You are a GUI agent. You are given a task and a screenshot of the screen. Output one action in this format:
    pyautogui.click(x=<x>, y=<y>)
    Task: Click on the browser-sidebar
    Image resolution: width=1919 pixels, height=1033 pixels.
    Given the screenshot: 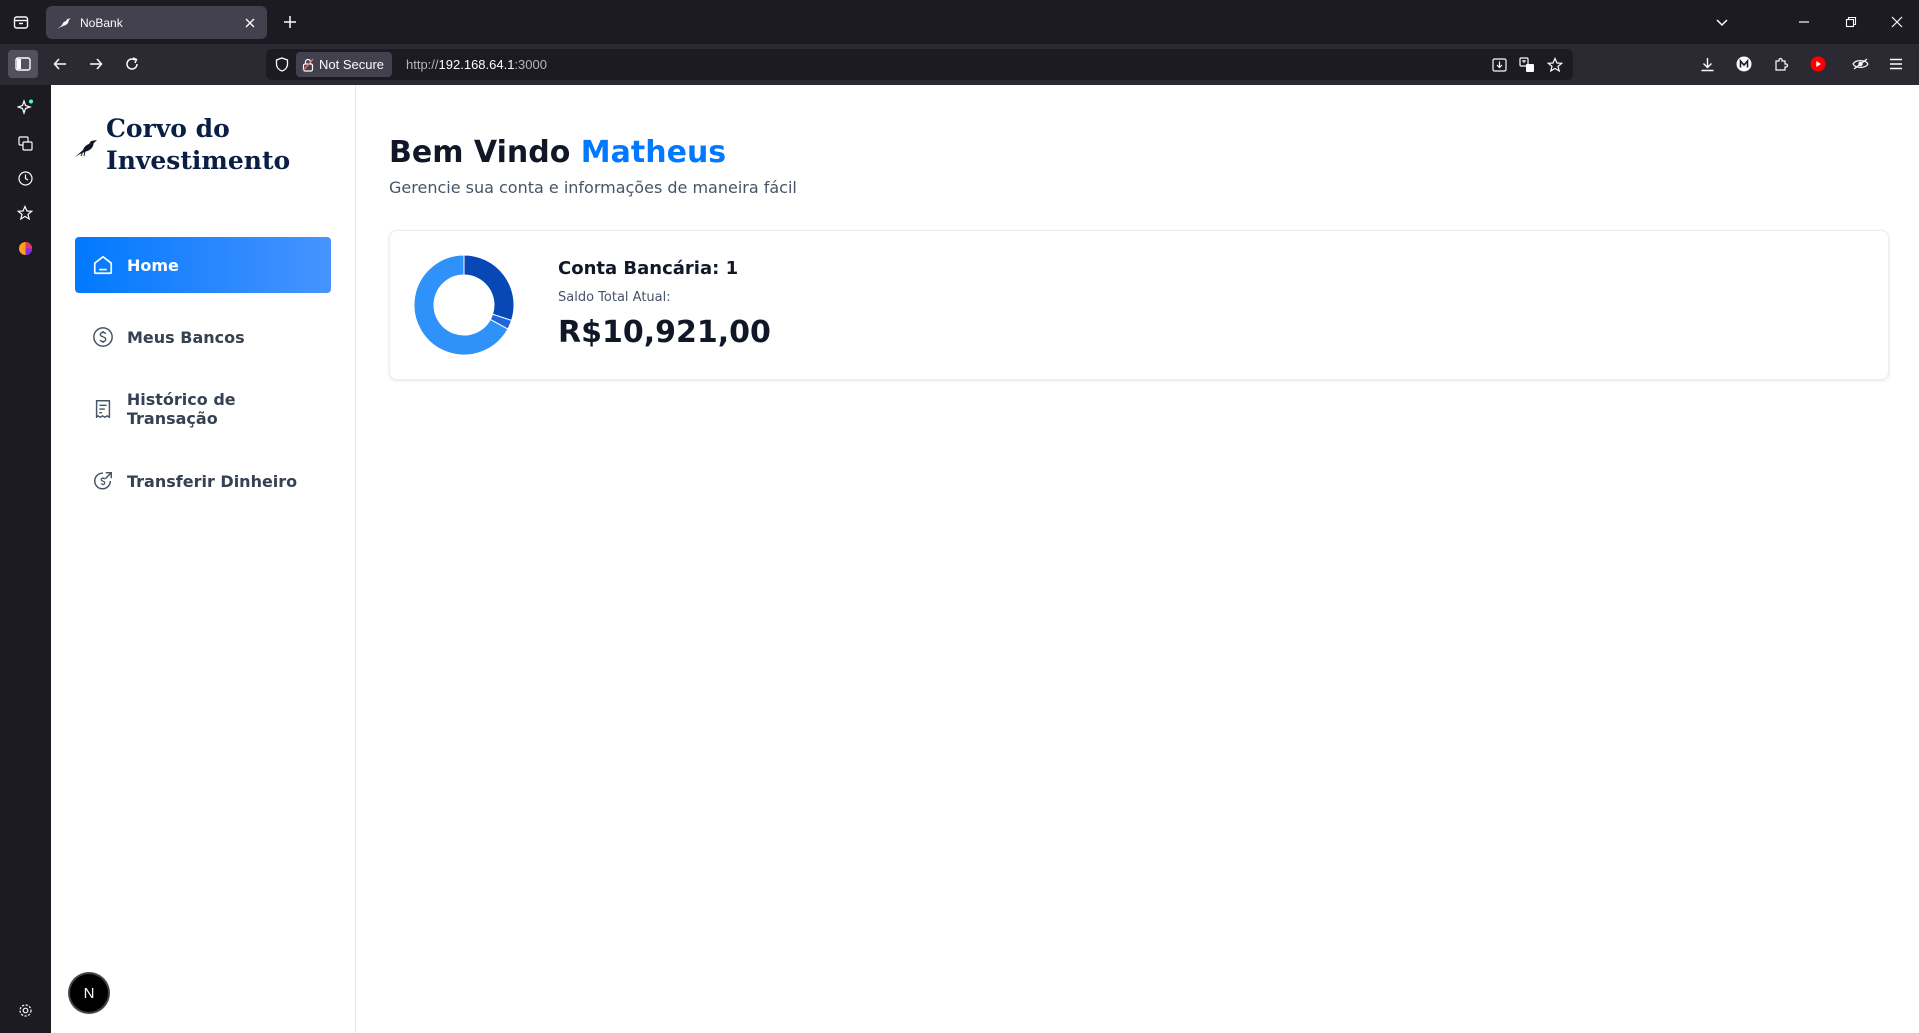 What is the action you would take?
    pyautogui.click(x=25, y=559)
    